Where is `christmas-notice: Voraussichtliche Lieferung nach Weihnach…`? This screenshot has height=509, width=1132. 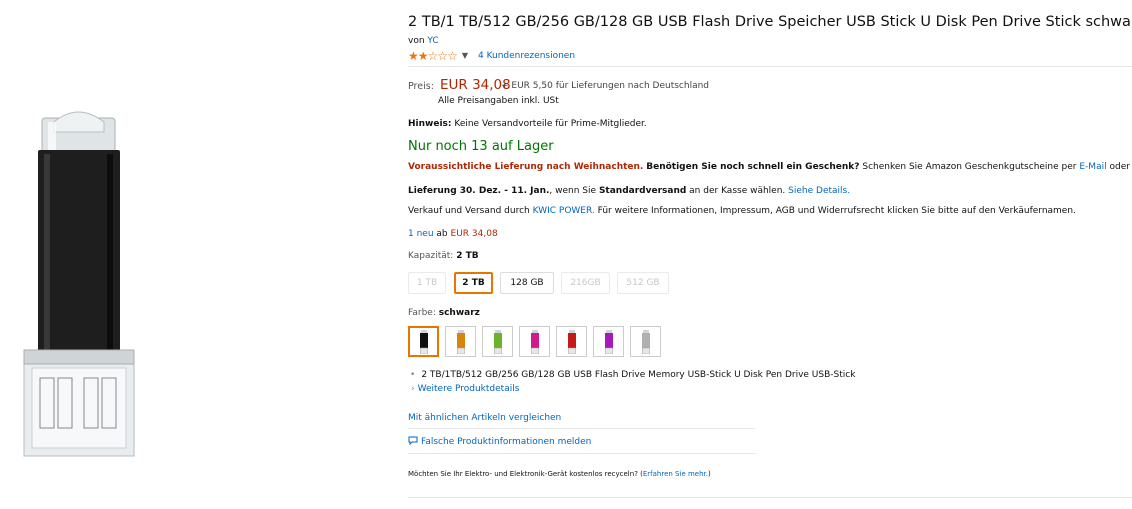 christmas-notice: Voraussichtliche Lieferung nach Weihnach… is located at coordinates (770, 167).